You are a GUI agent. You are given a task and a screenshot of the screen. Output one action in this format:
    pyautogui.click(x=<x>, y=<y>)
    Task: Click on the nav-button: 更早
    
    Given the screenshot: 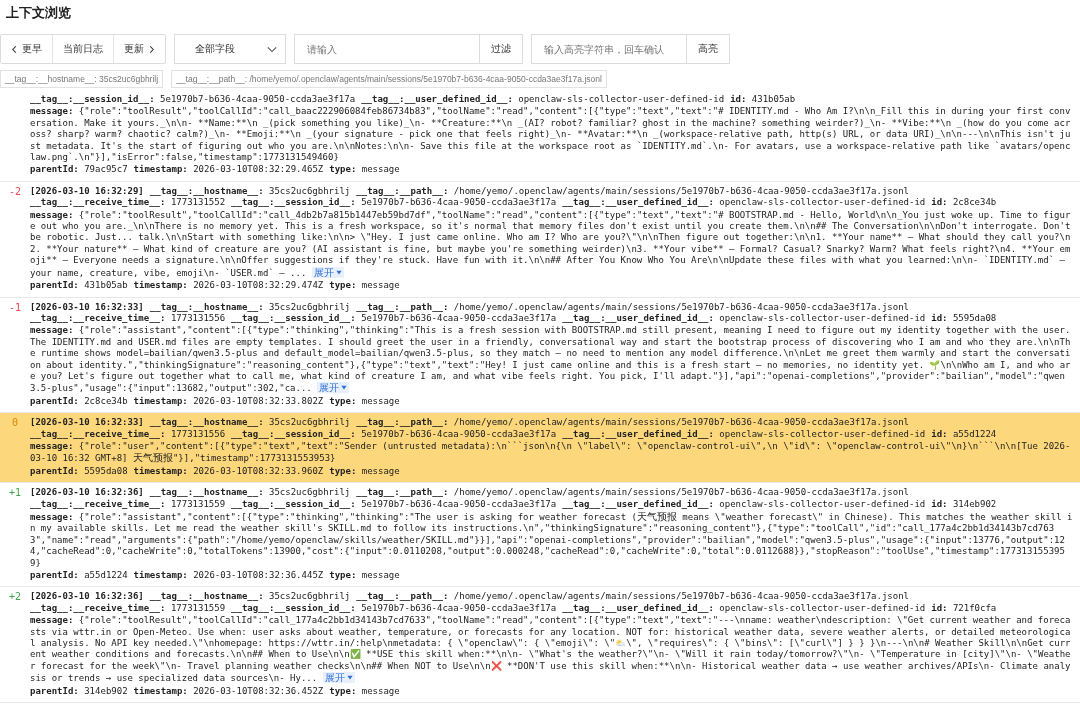 What is the action you would take?
    pyautogui.click(x=27, y=49)
    